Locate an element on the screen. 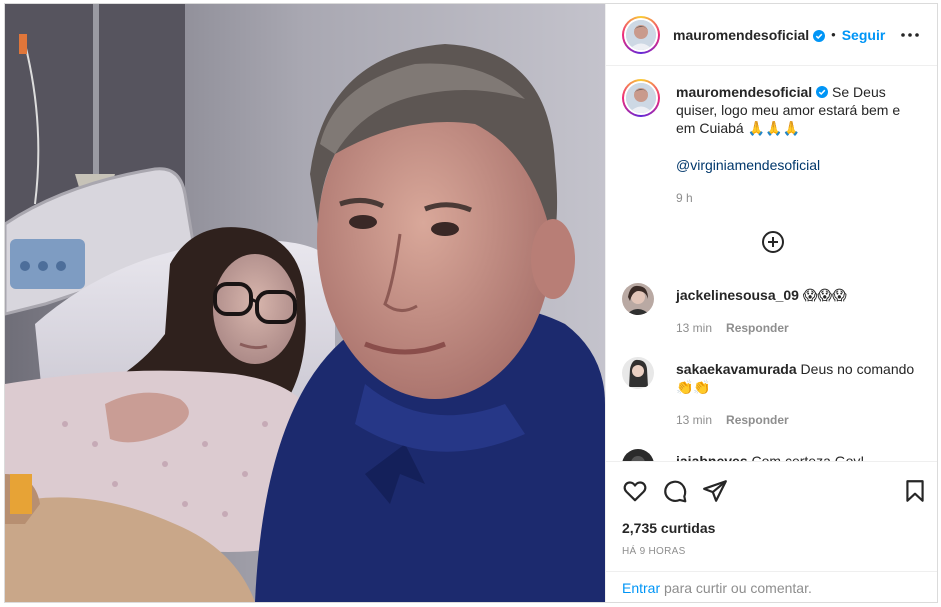  comment-username: jaiabneves is located at coordinates (712, 457).